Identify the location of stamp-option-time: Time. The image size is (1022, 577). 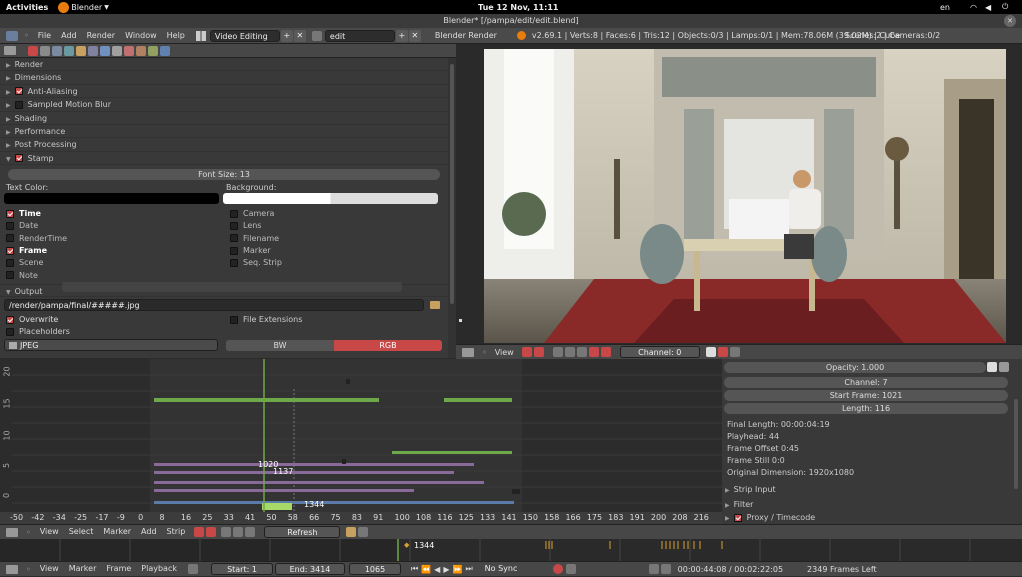
(112, 214).